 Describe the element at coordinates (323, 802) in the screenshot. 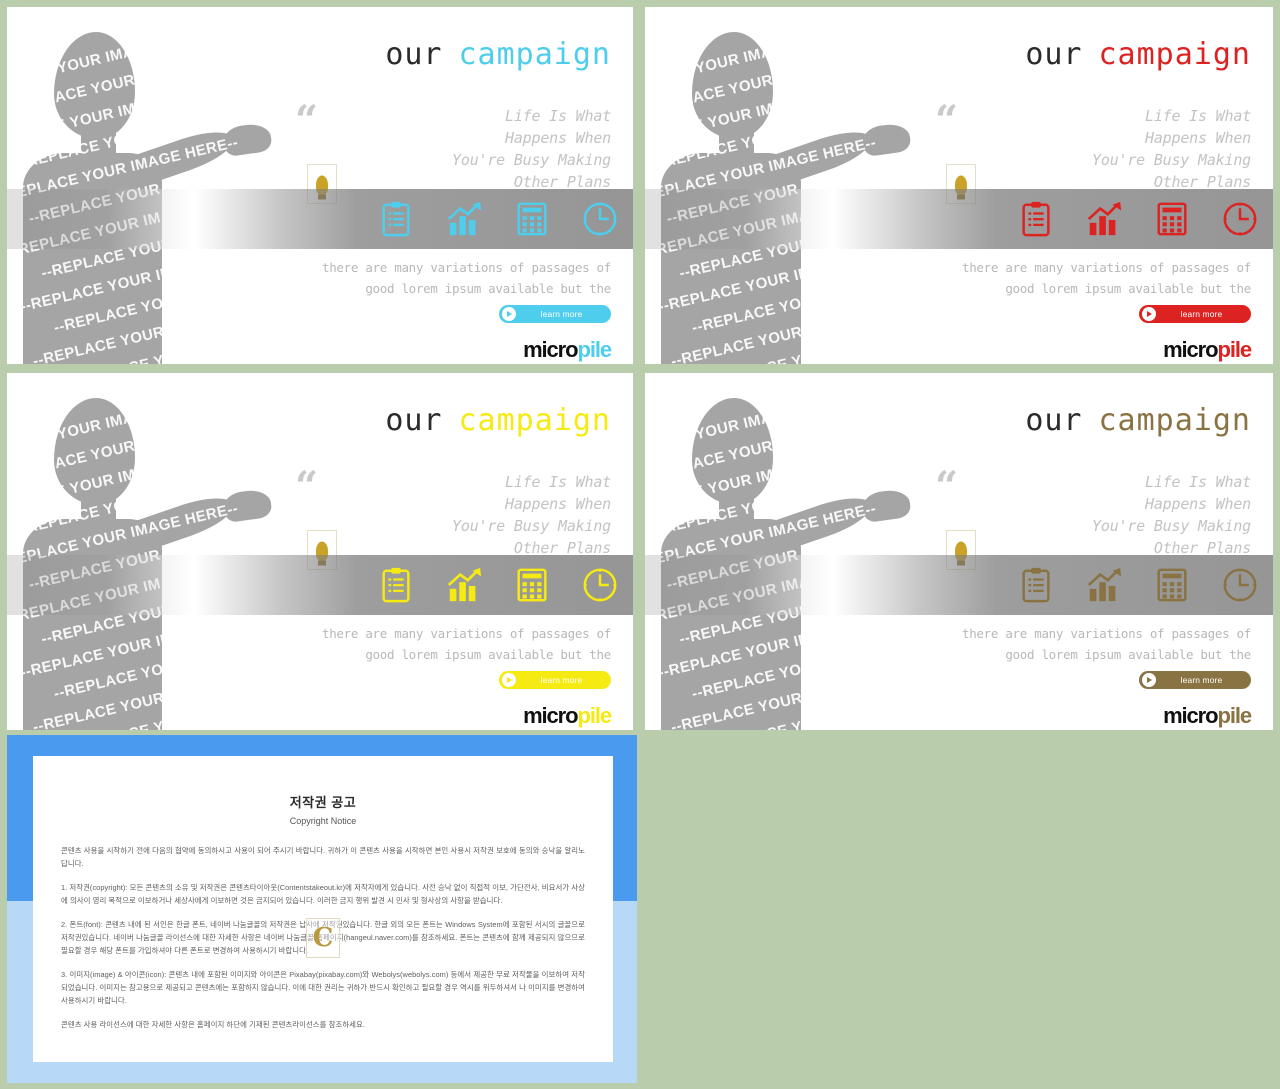

I see `notice-title-kr: 저작권 공고` at that location.